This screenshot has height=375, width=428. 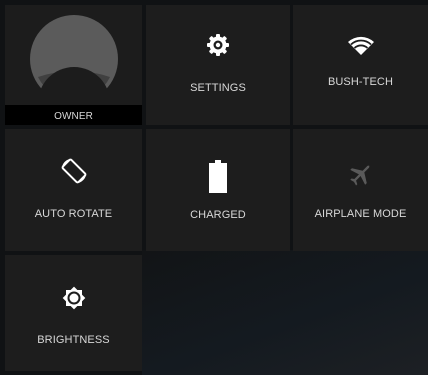 I want to click on tile-battery: CHARGED, so click(x=218, y=190).